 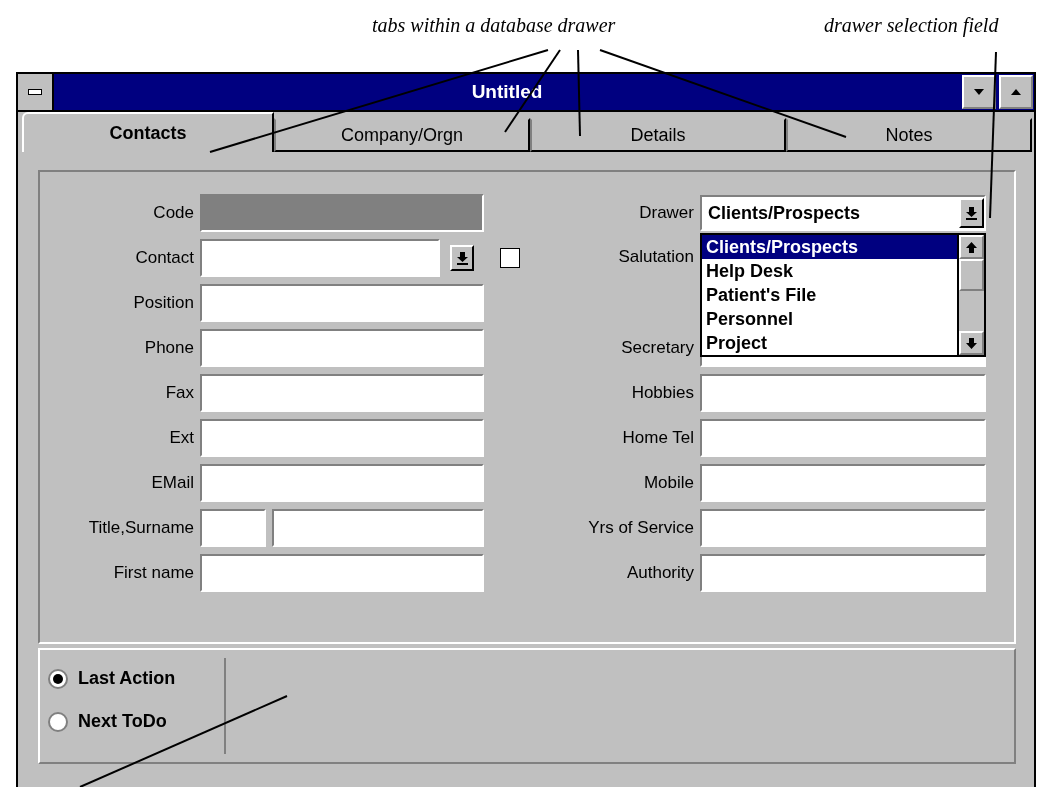 I want to click on minus-icon, so click(x=35, y=92).